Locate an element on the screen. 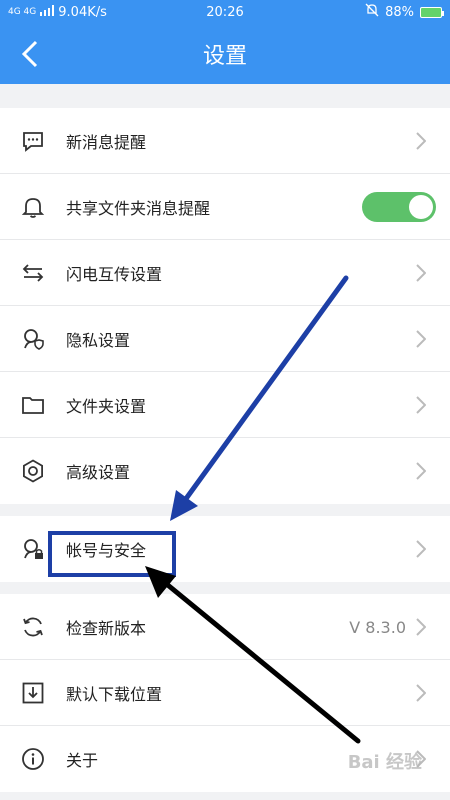 The height and width of the screenshot is (800, 450). row-about: 关于 is located at coordinates (225, 759).